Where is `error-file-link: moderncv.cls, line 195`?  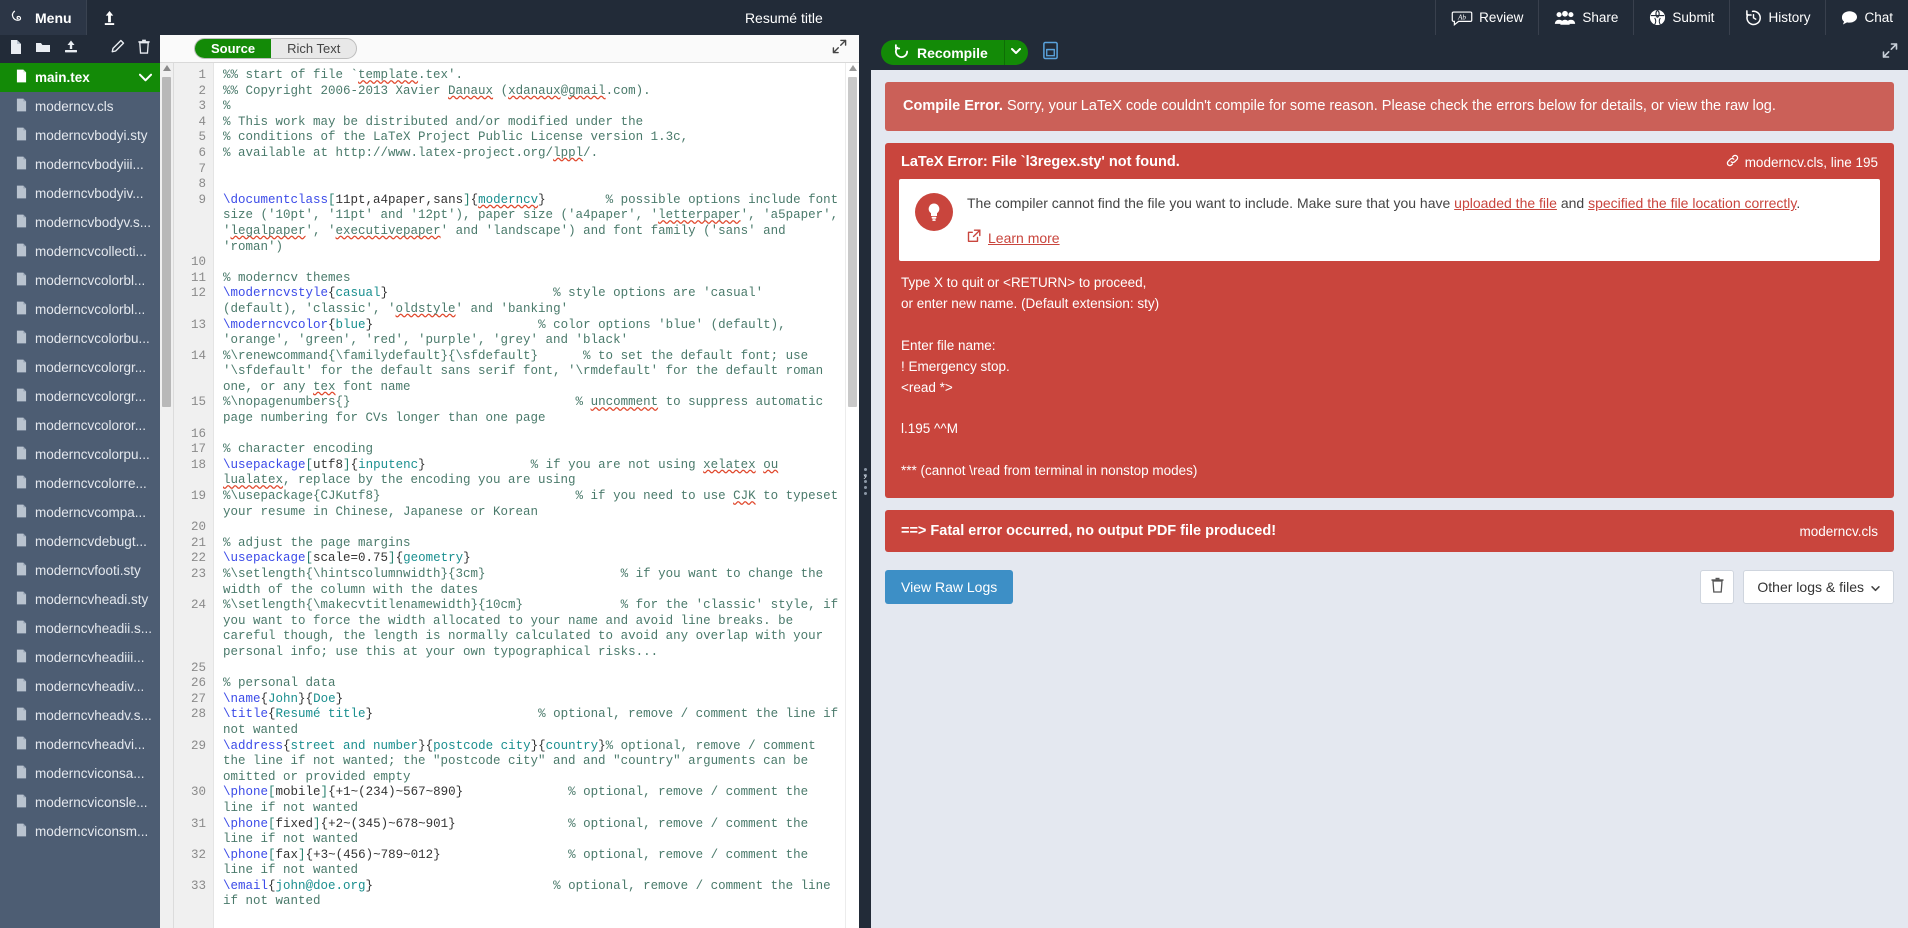 error-file-link: moderncv.cls, line 195 is located at coordinates (1802, 162).